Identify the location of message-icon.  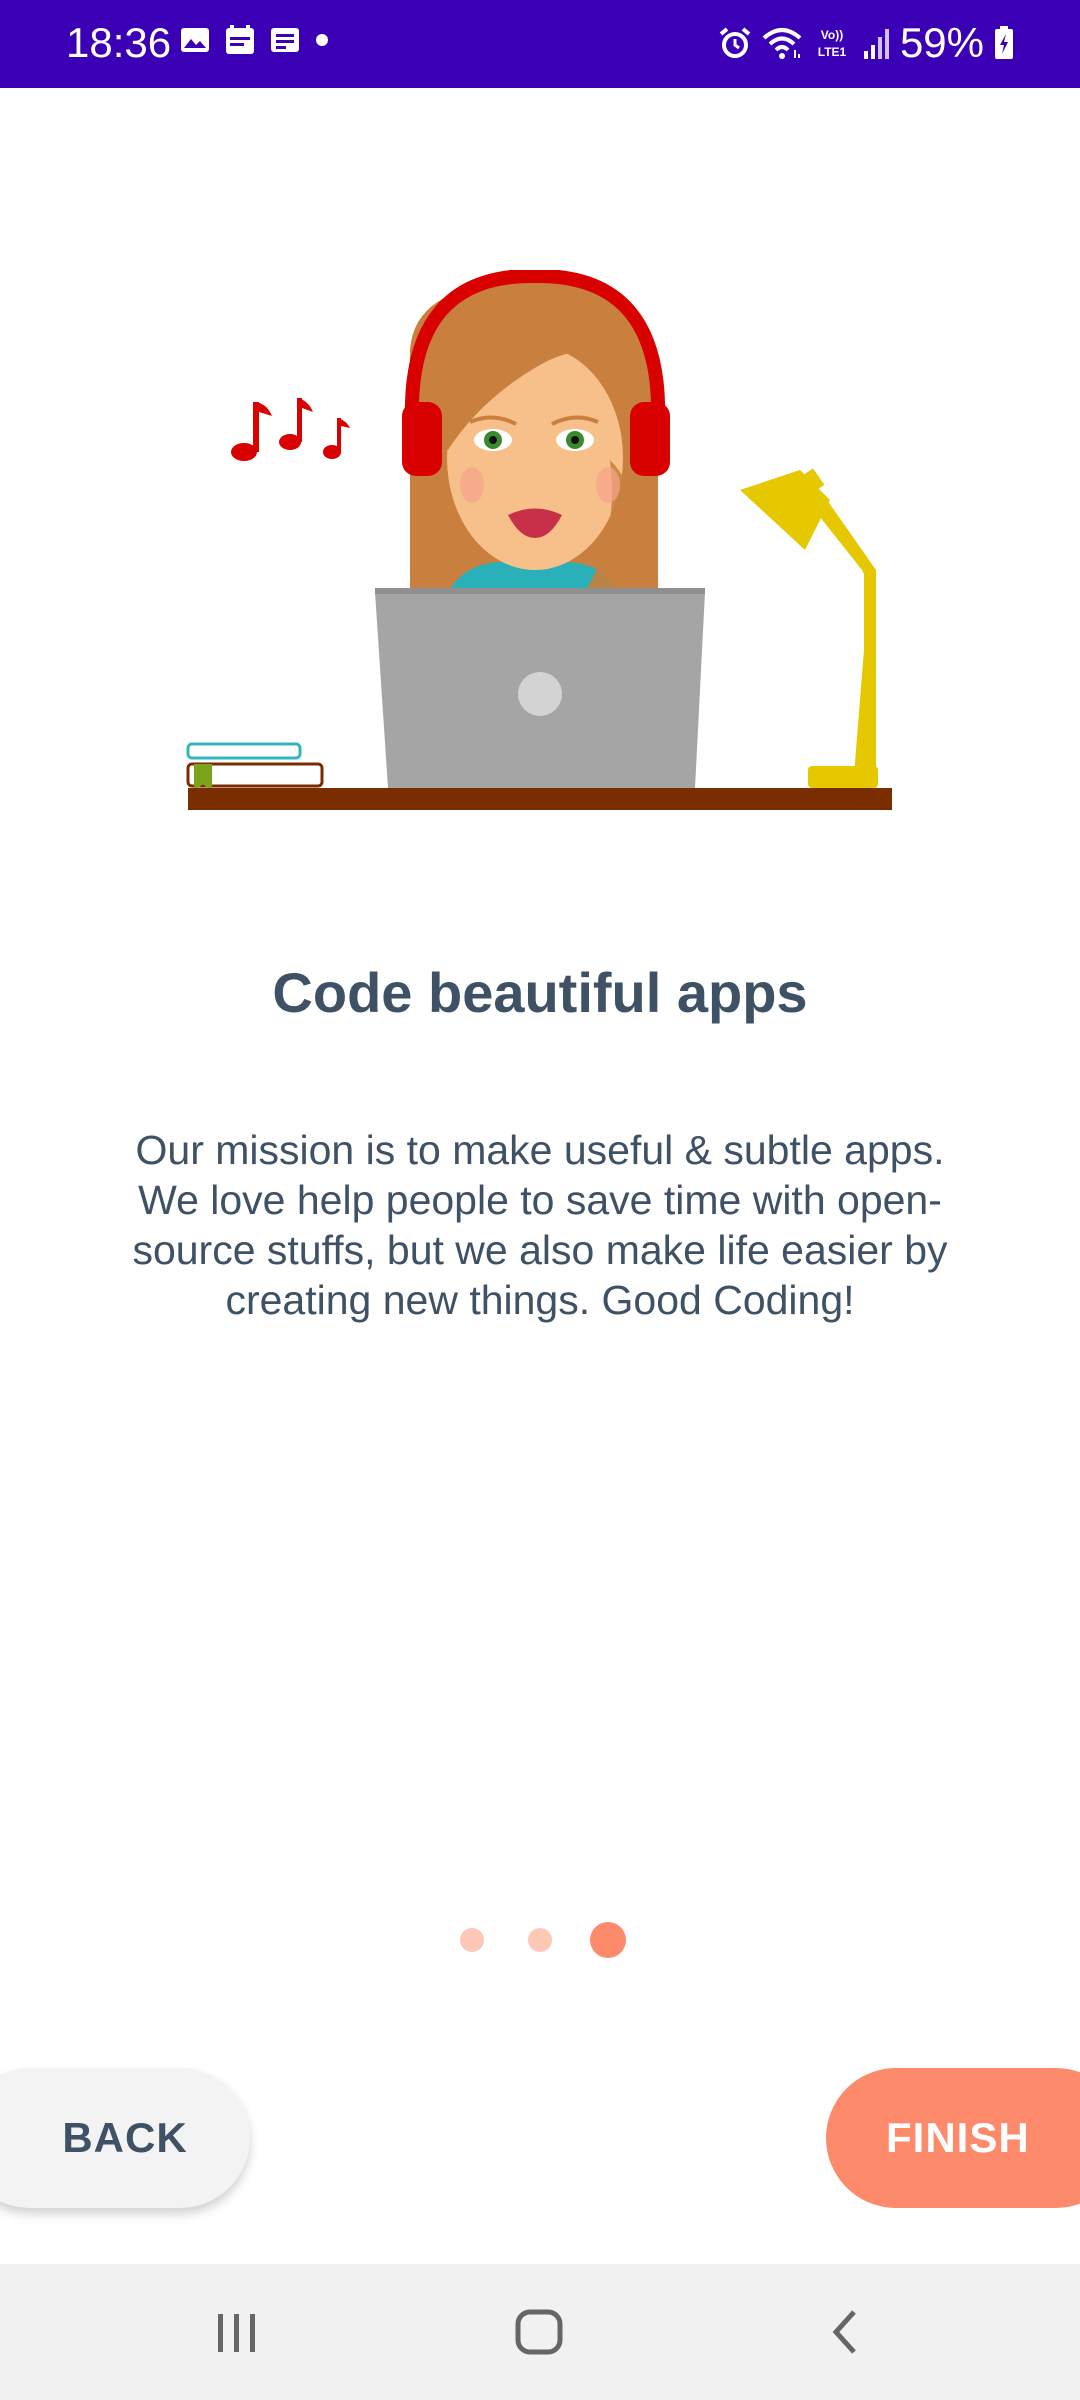
(285, 40).